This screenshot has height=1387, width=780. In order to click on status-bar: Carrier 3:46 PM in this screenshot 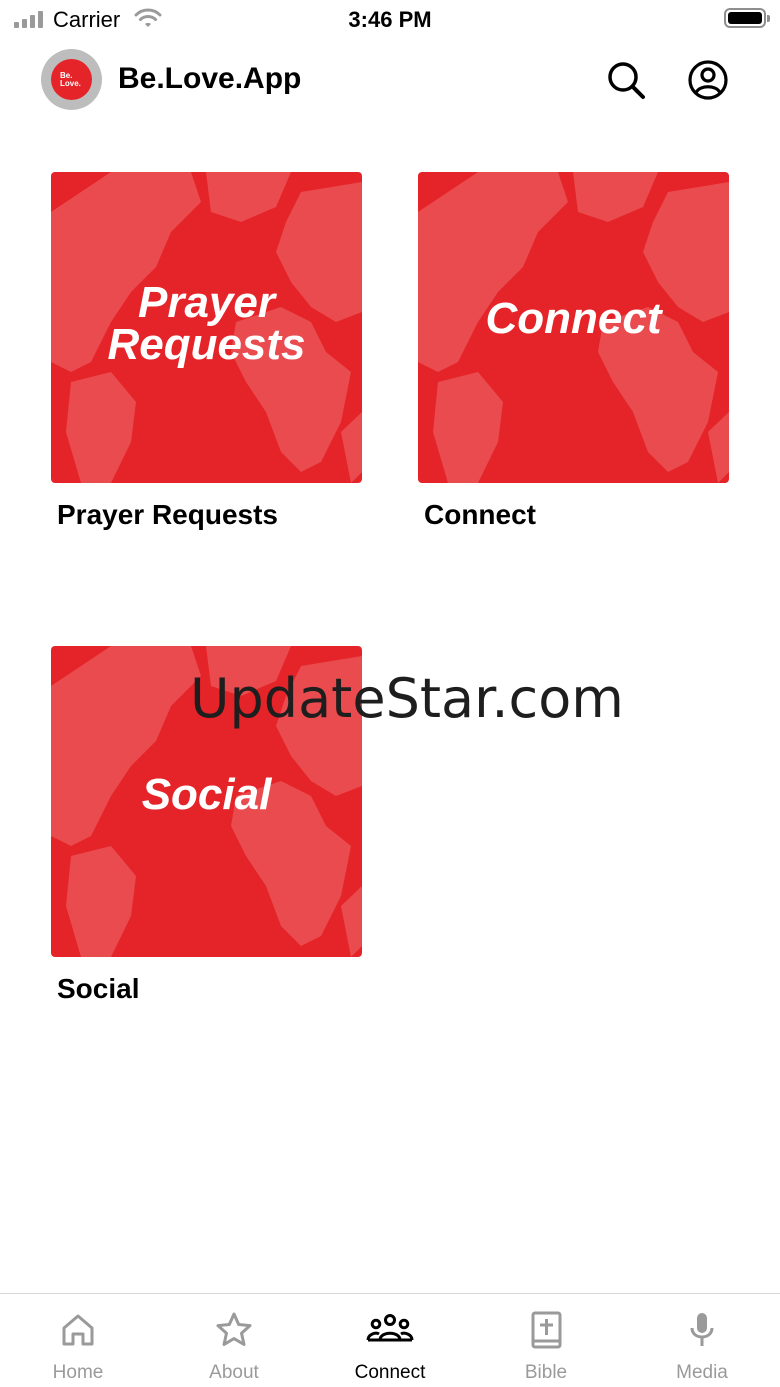, I will do `click(390, 20)`.